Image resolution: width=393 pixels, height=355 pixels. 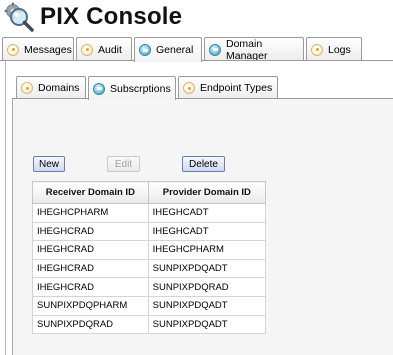 I want to click on tab-audit: Audit, so click(x=104, y=49).